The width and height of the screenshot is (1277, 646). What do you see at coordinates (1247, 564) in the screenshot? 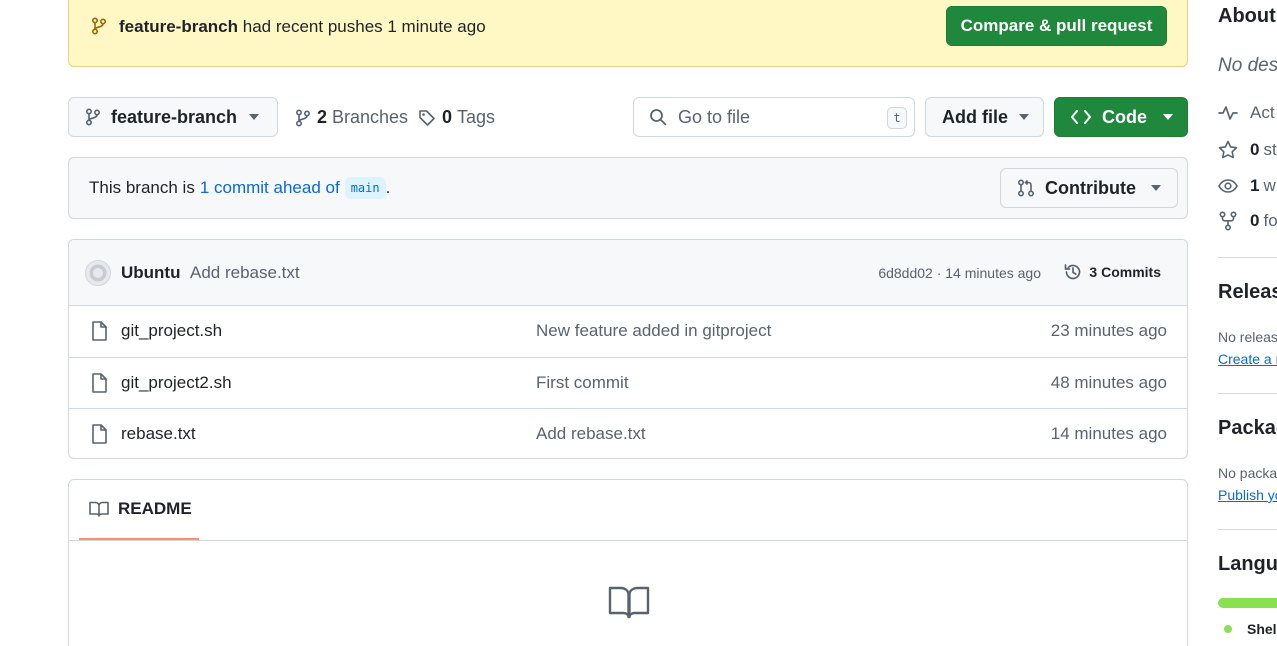
I see `languages-heading: Langua` at bounding box center [1247, 564].